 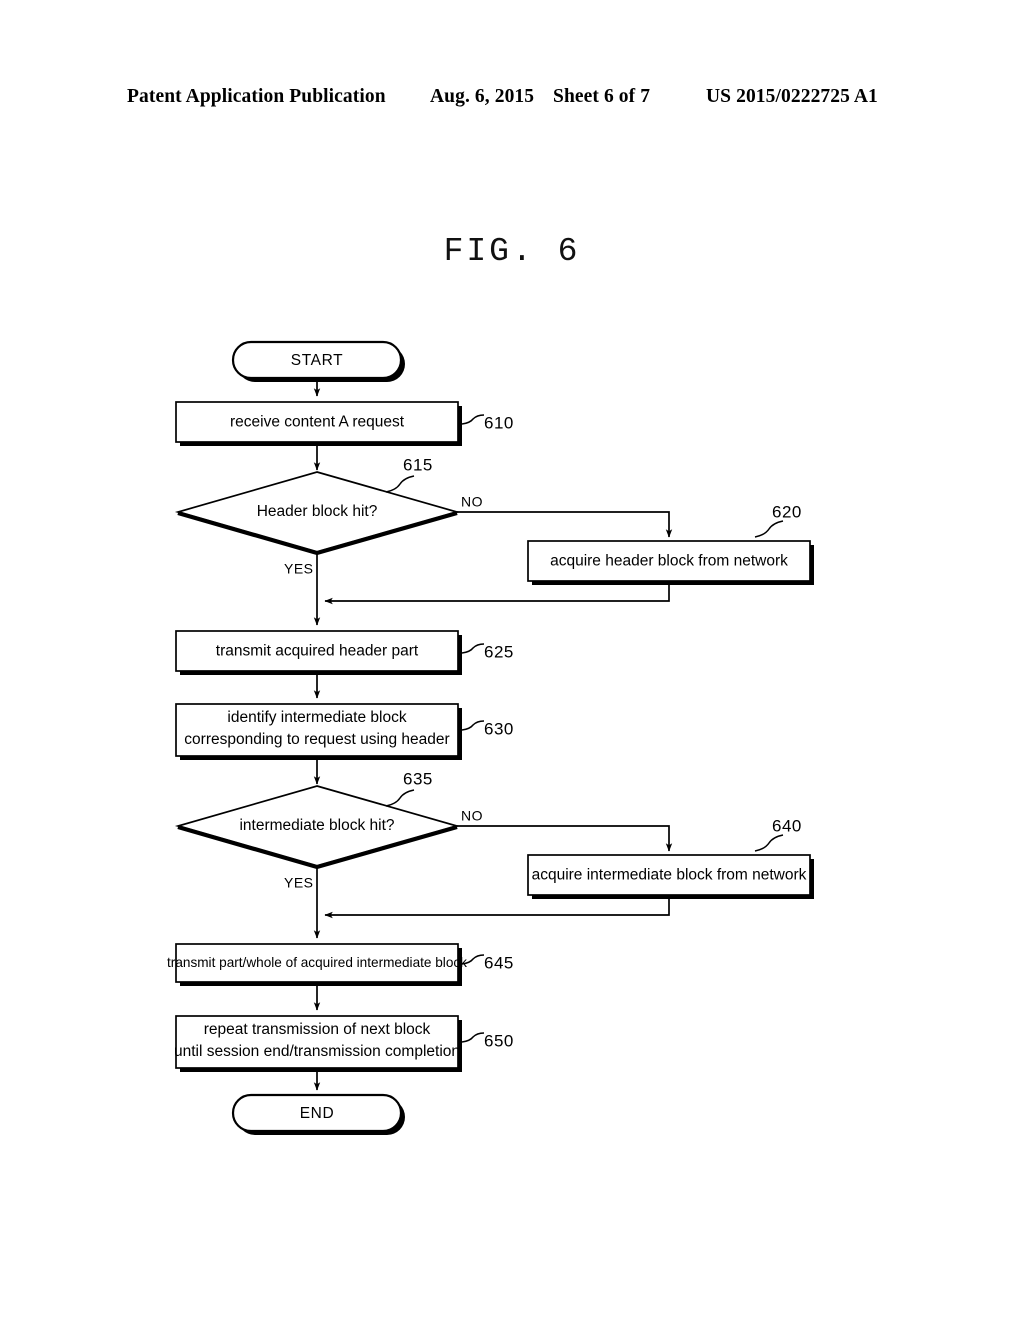 I want to click on ref-label-630: 630, so click(x=499, y=728).